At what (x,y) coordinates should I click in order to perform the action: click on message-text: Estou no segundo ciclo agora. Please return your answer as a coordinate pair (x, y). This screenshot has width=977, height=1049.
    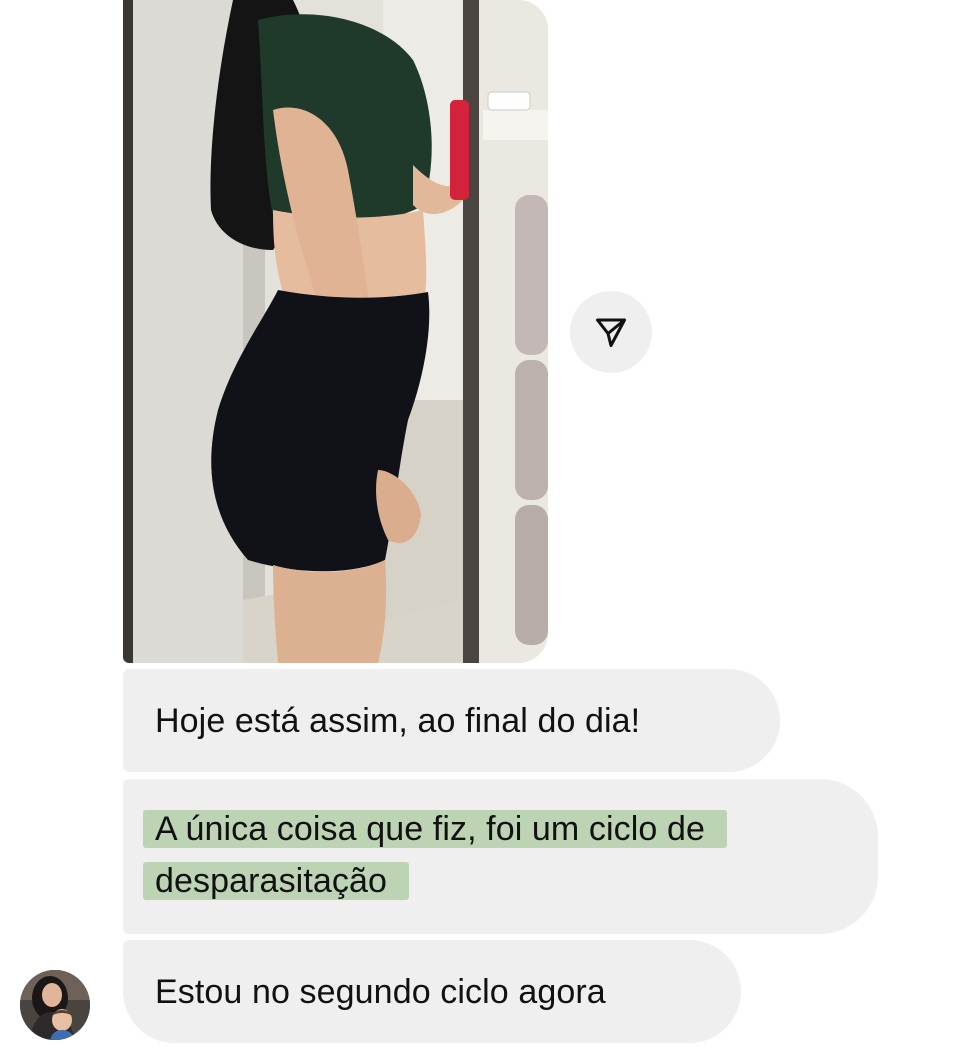
    Looking at the image, I should click on (380, 991).